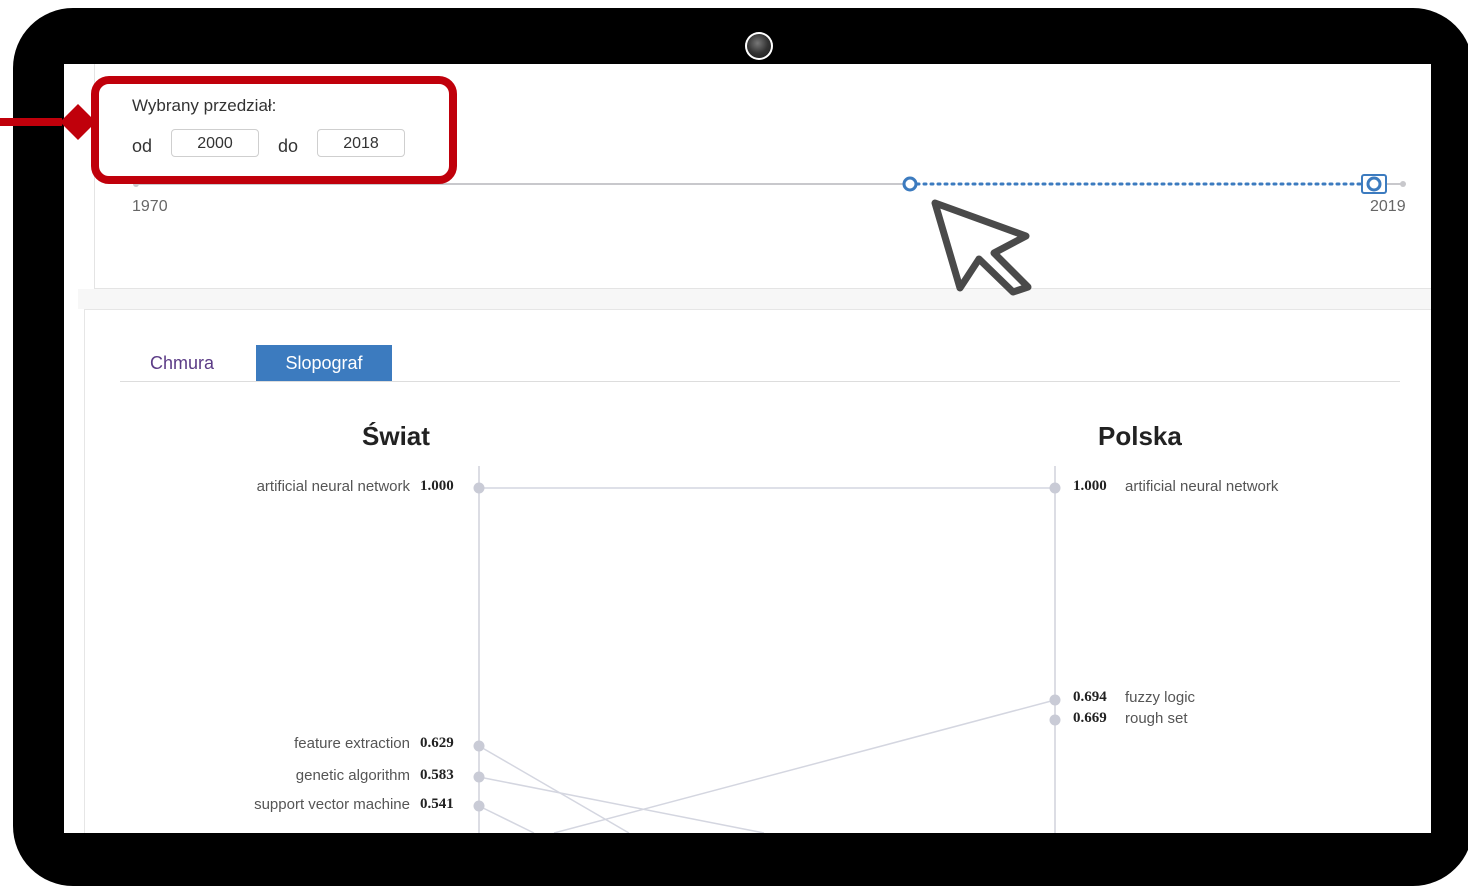 The width and height of the screenshot is (1468, 886). What do you see at coordinates (1090, 697) in the screenshot?
I see `right-value-label: 0.694` at bounding box center [1090, 697].